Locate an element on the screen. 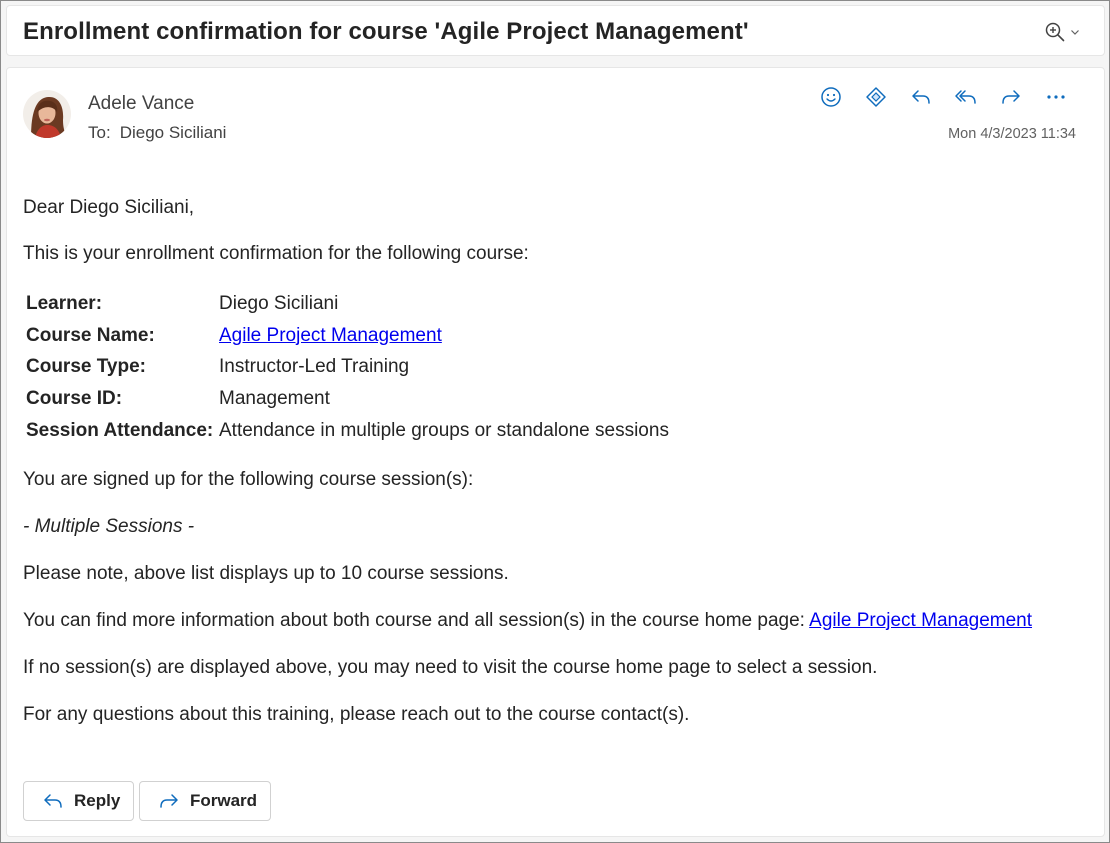 The width and height of the screenshot is (1110, 843). greeting: Dear Diego Siciliani, is located at coordinates (109, 207).